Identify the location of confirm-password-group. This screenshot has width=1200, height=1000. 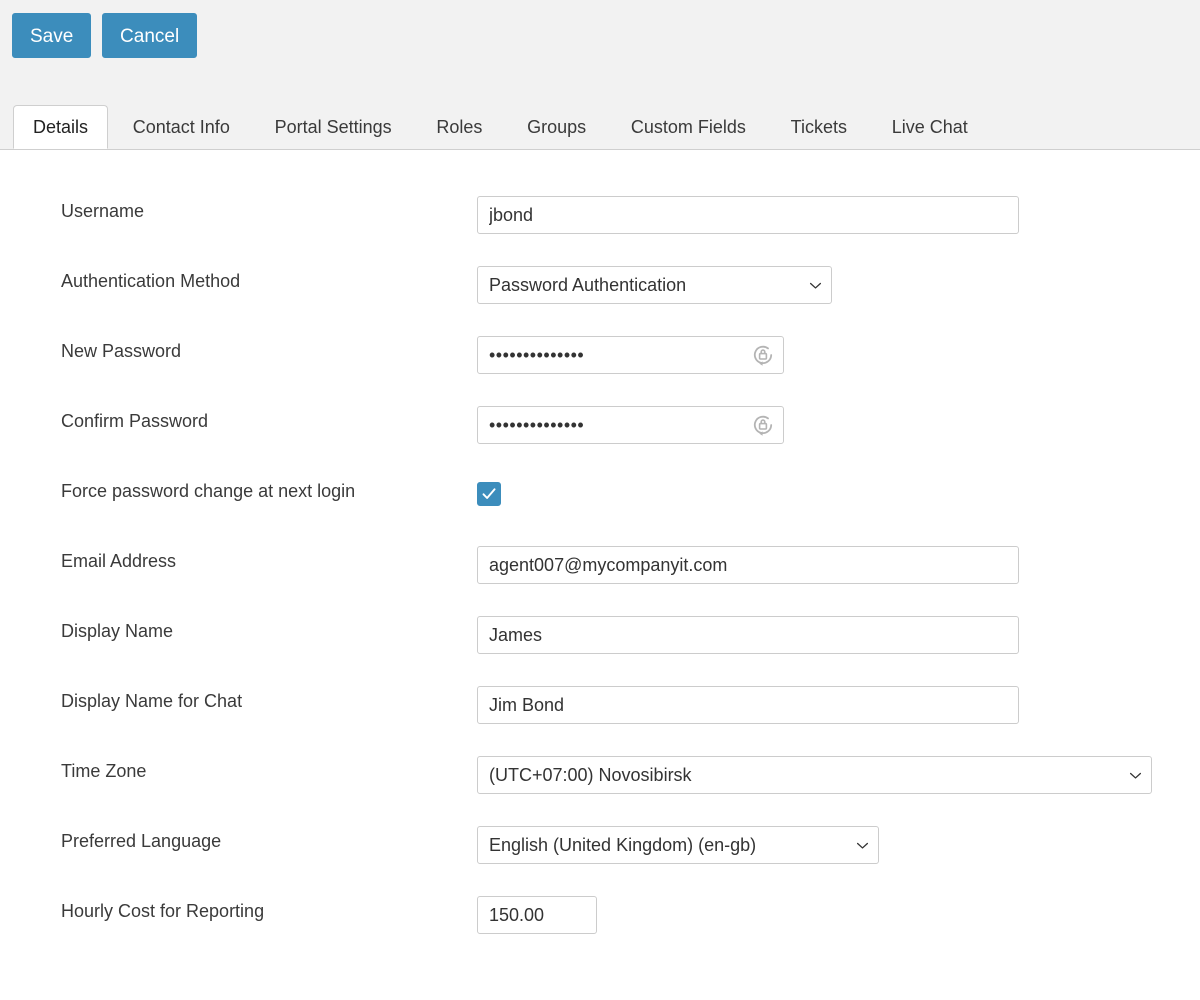
(630, 425).